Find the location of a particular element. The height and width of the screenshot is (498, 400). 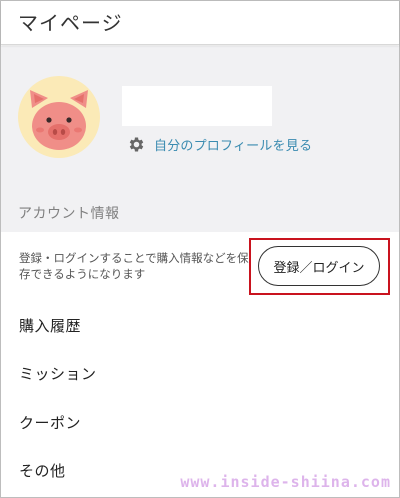

menu-item-missions: ミッション is located at coordinates (200, 374).